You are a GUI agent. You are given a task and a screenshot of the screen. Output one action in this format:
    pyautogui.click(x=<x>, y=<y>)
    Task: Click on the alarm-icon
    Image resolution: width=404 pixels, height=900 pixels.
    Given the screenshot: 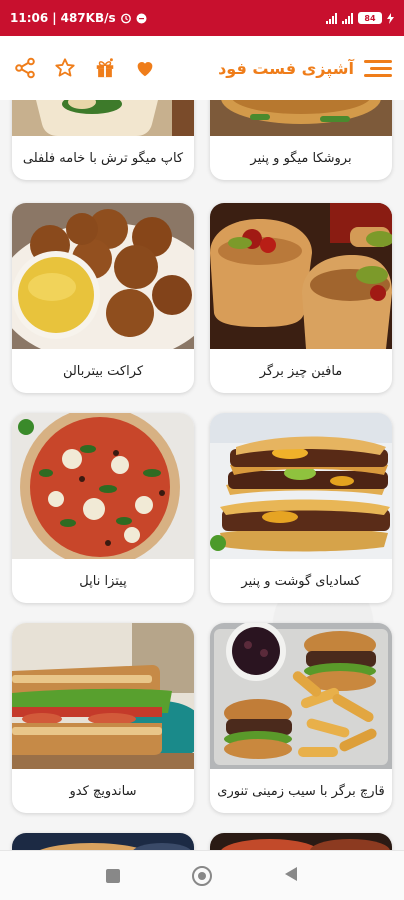 What is the action you would take?
    pyautogui.click(x=125, y=18)
    